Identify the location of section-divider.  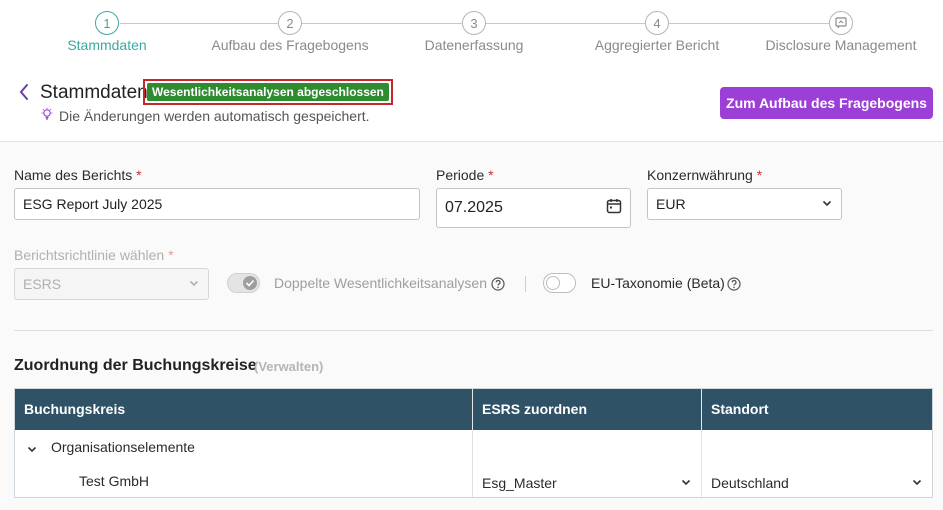
(473, 330).